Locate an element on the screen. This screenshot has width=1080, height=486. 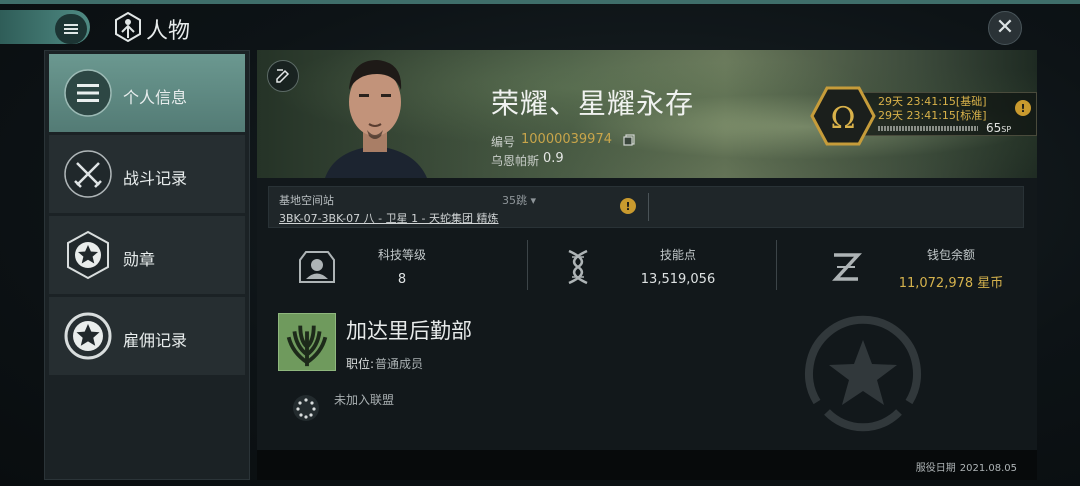
home-station-label: 基地空间站 is located at coordinates (306, 200).